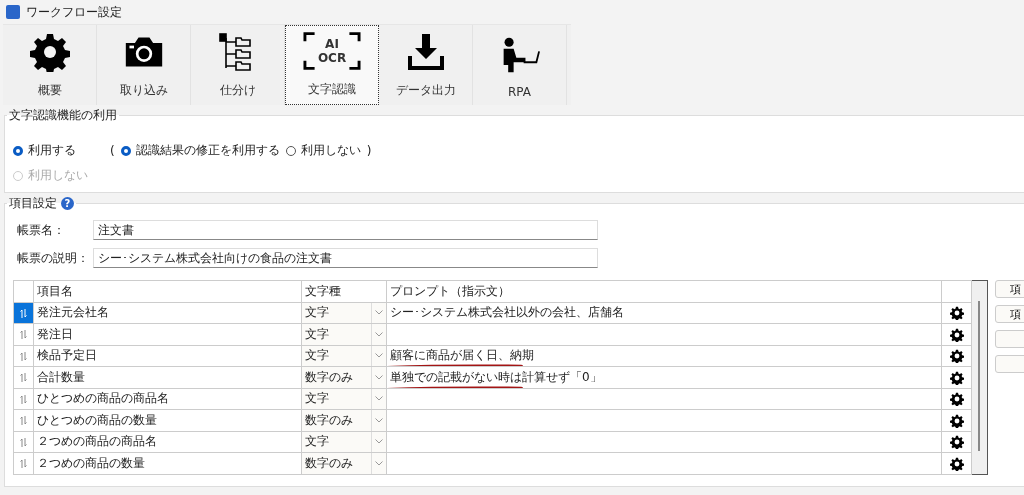 This screenshot has height=495, width=1024. What do you see at coordinates (345, 230) in the screenshot?
I see `input-field: 注文書` at bounding box center [345, 230].